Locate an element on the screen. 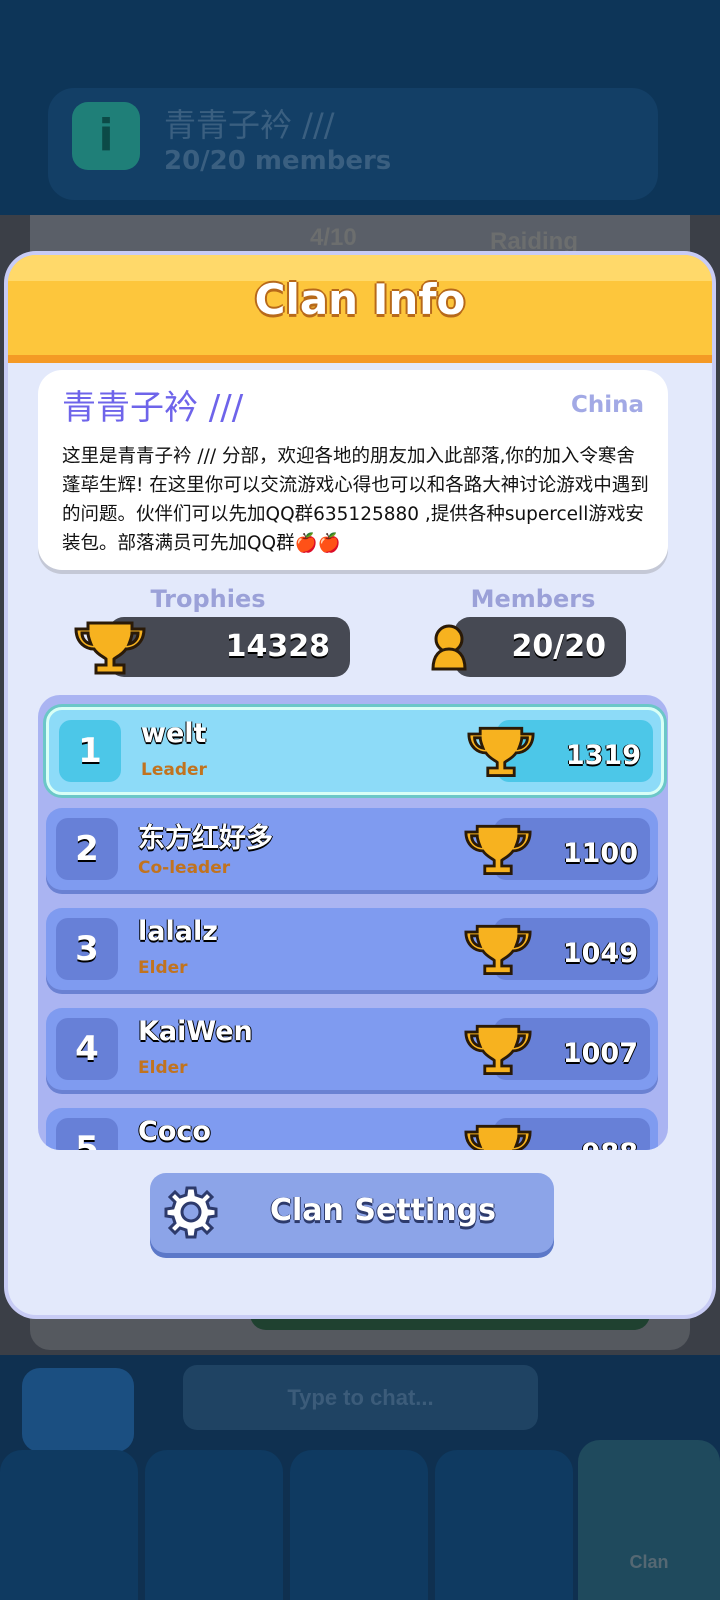 The image size is (720, 1600). members-value: 20/20 is located at coordinates (558, 646).